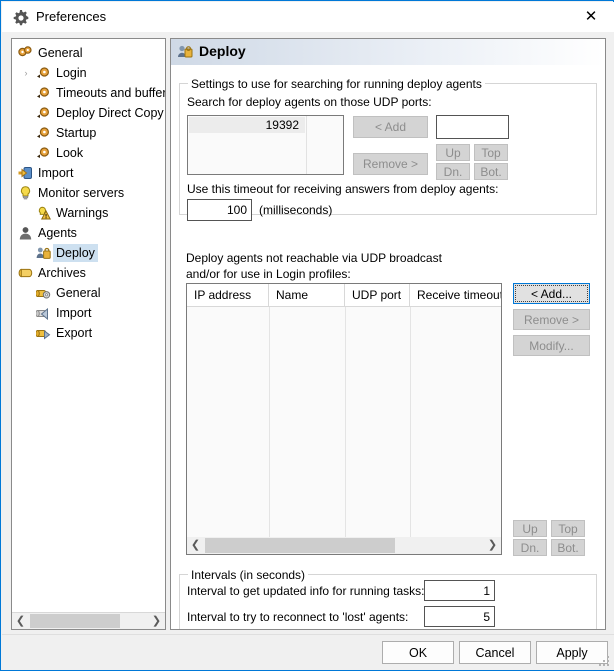  What do you see at coordinates (377, 295) in the screenshot?
I see `table-column-header: UDP port` at bounding box center [377, 295].